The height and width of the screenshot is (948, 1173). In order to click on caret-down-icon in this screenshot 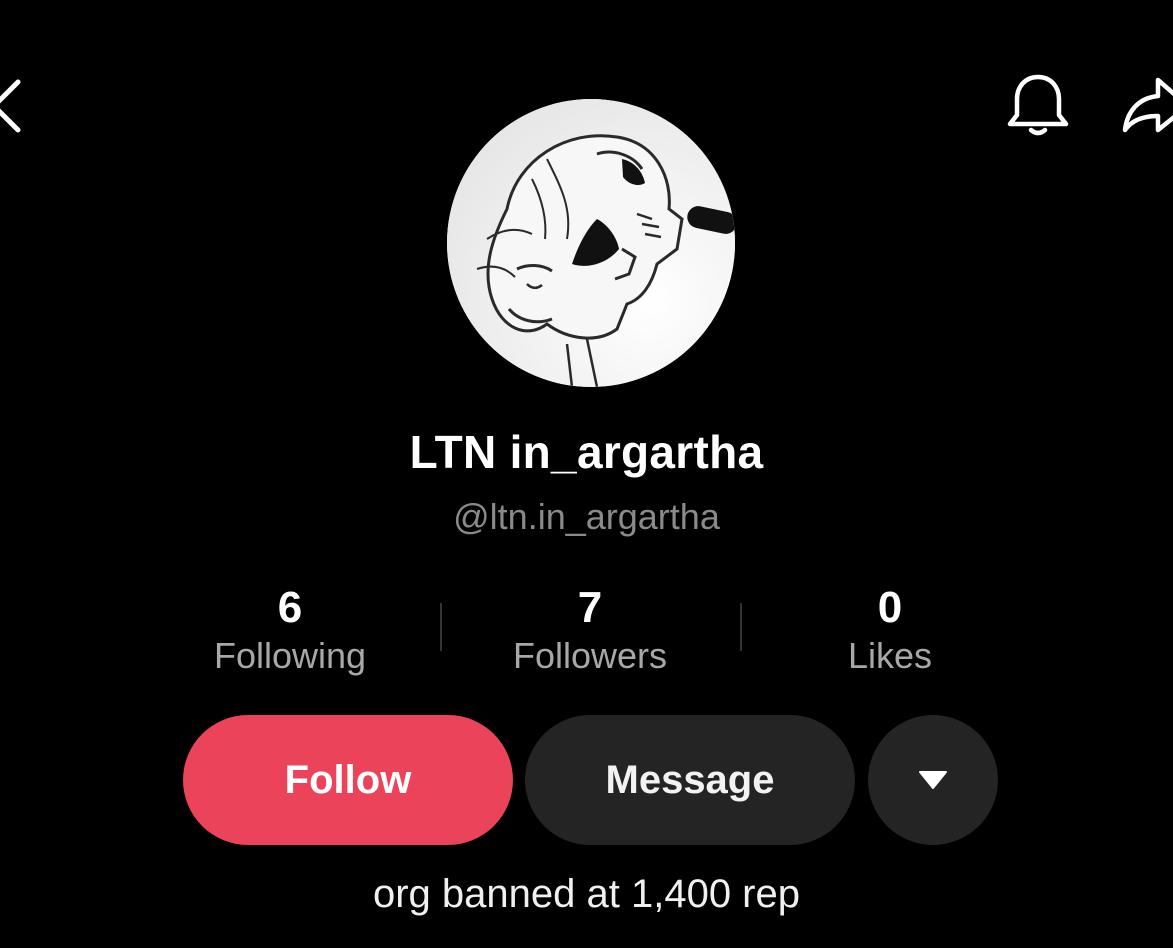, I will do `click(933, 780)`.